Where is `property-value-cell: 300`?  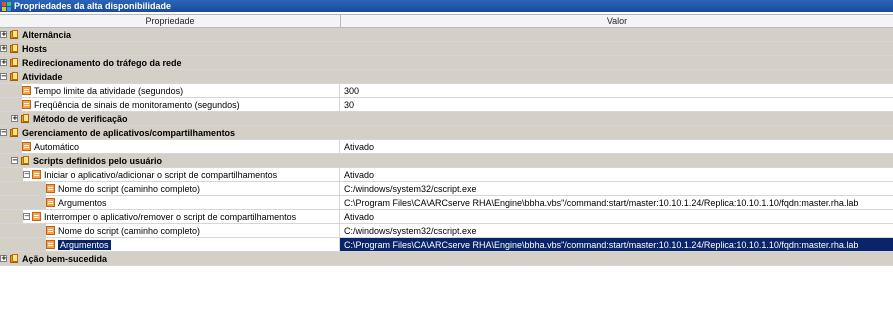
property-value-cell: 300 is located at coordinates (616, 90).